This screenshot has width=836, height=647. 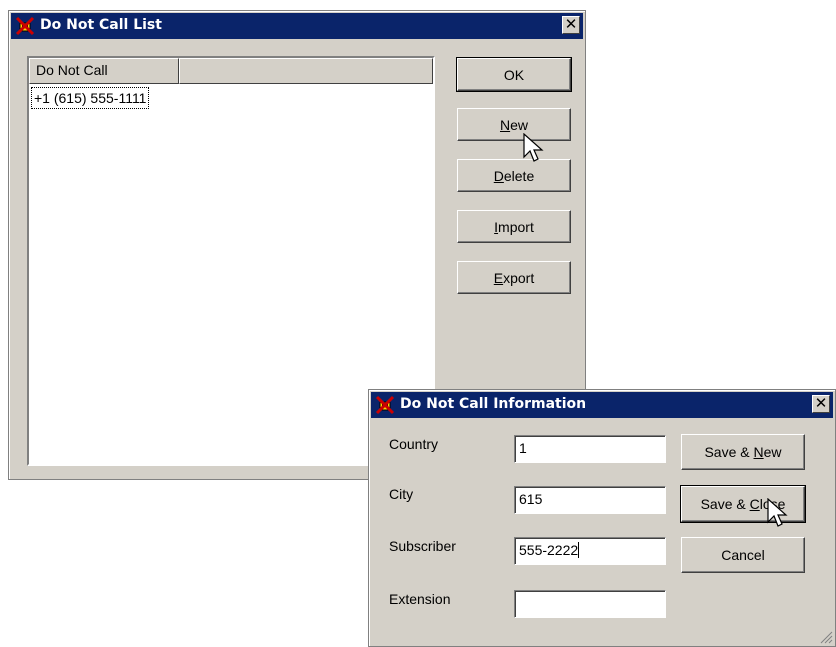 What do you see at coordinates (523, 448) in the screenshot?
I see `country-value: 1` at bounding box center [523, 448].